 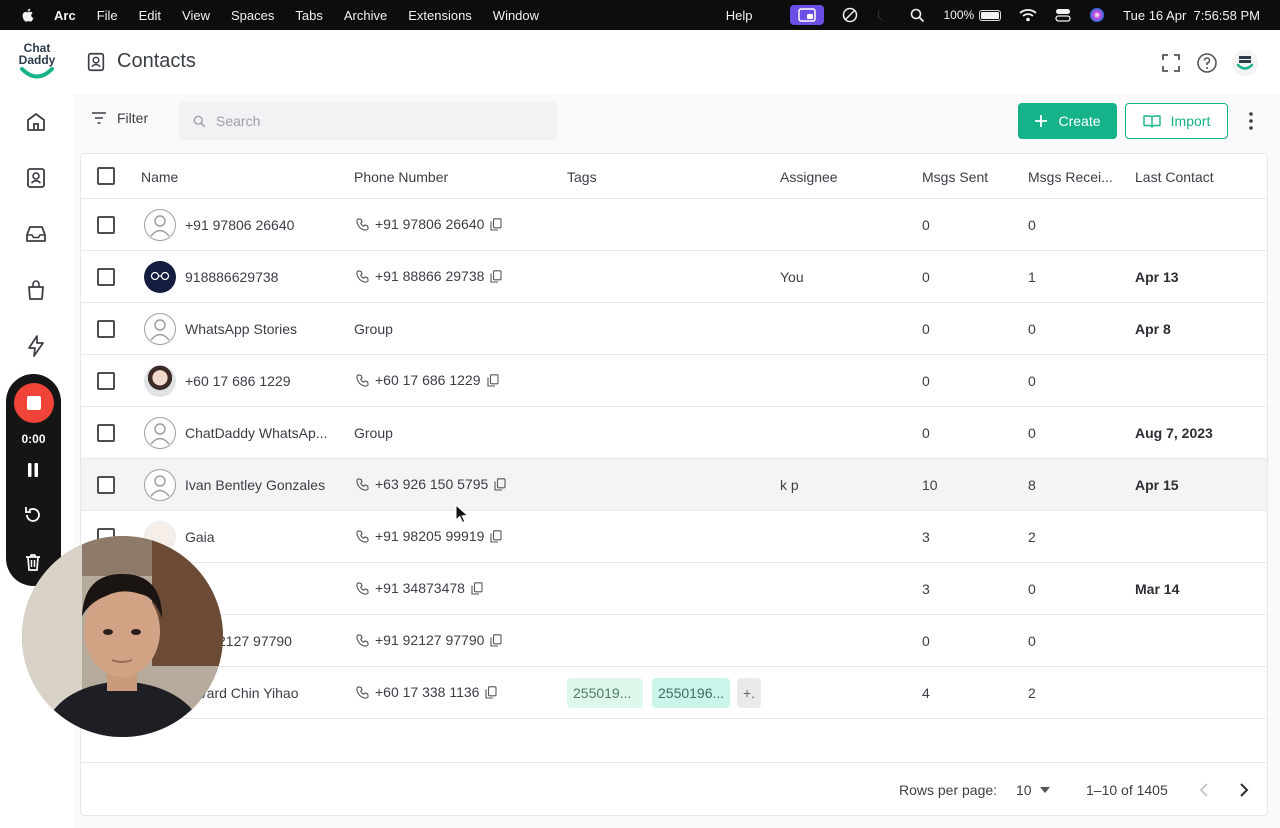 I want to click on assignee: k p, so click(x=789, y=485).